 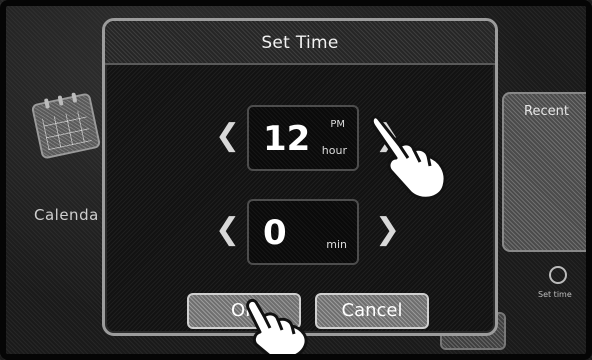 I want to click on hour-value: 12, so click(x=287, y=139).